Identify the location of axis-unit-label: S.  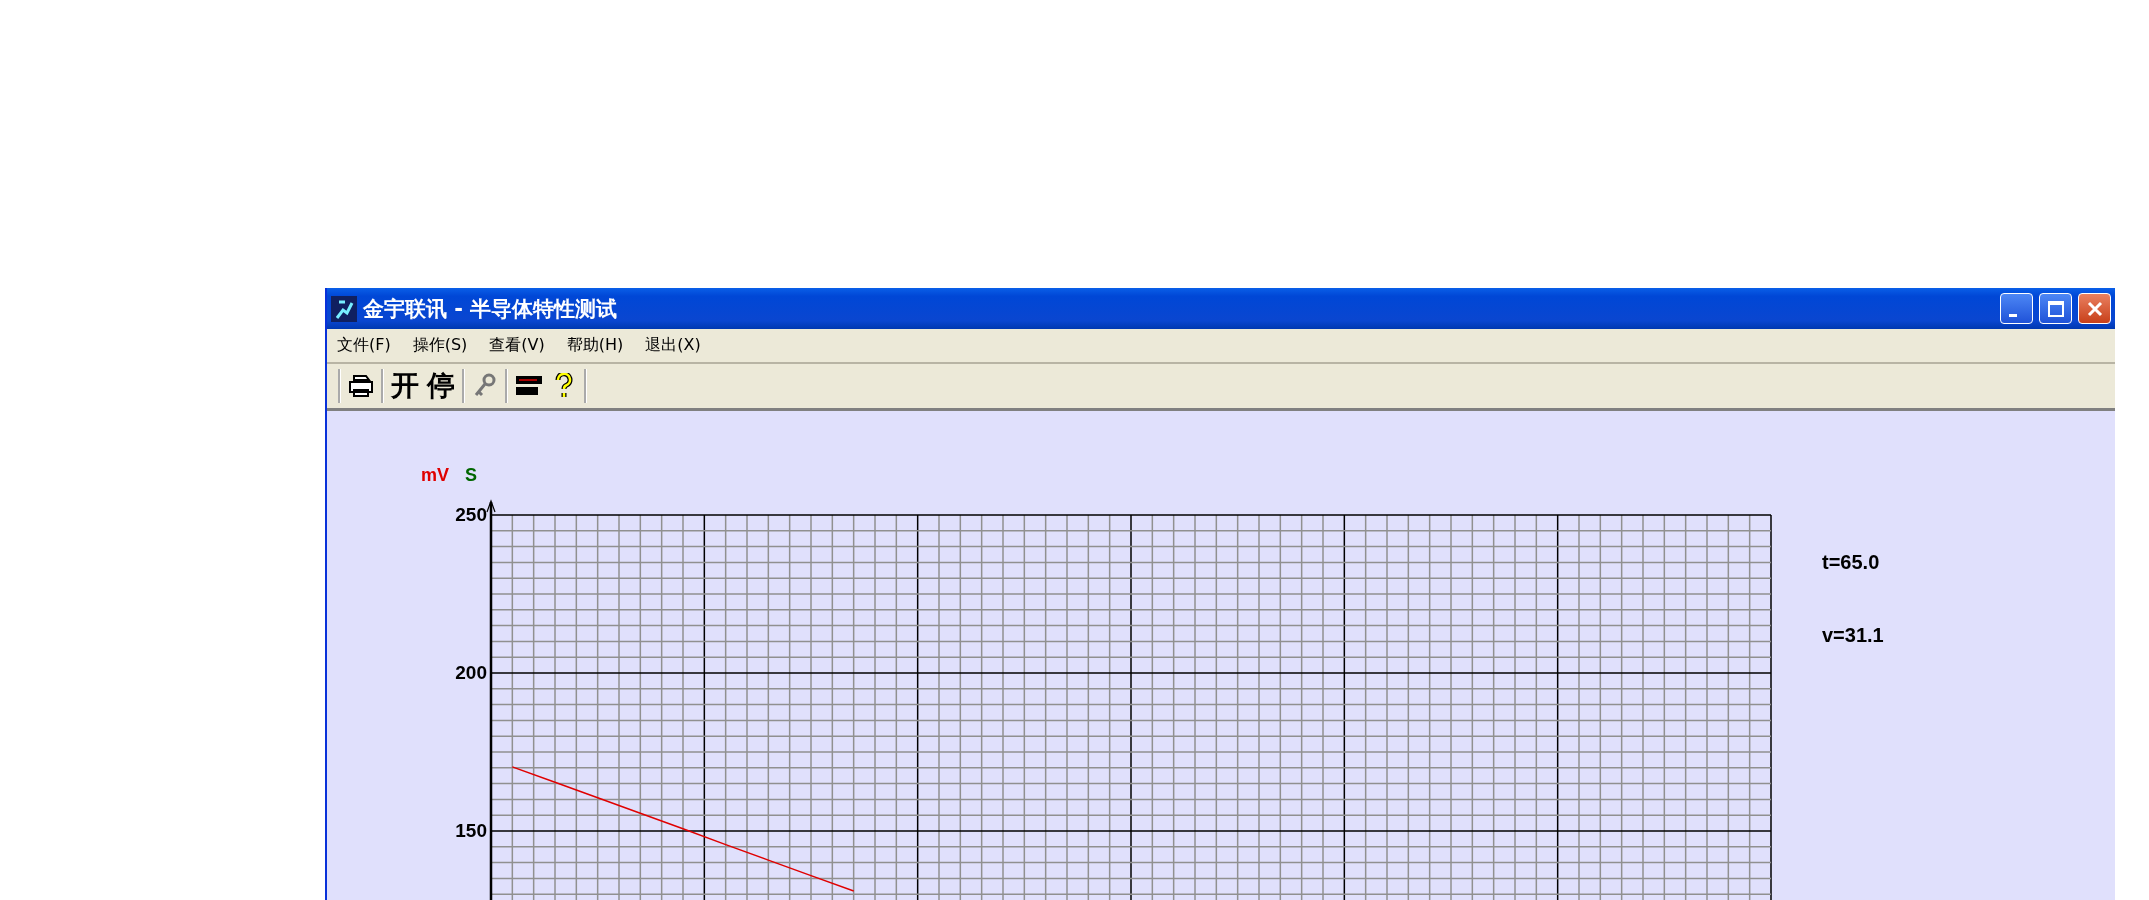
(471, 475).